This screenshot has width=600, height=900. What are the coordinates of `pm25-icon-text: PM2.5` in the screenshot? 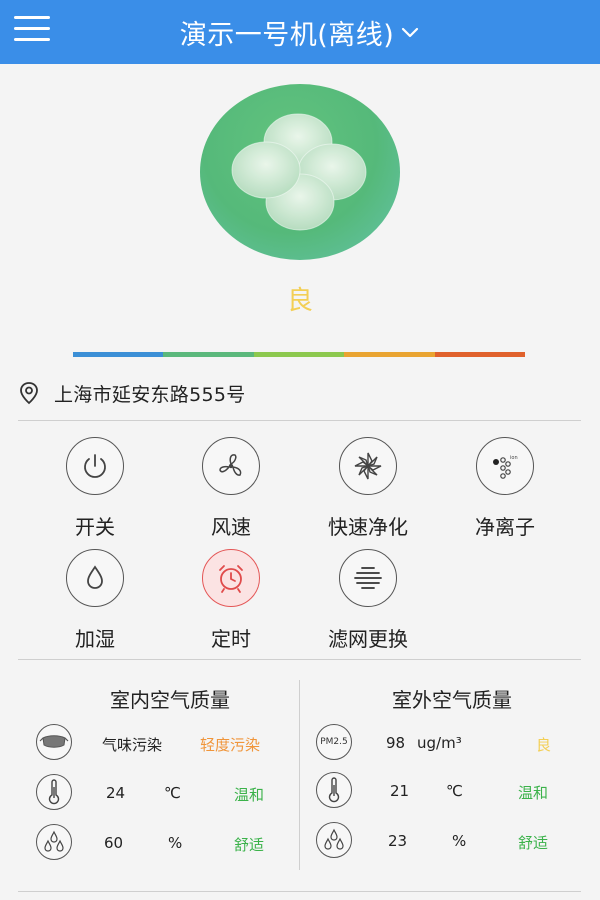 It's located at (334, 742).